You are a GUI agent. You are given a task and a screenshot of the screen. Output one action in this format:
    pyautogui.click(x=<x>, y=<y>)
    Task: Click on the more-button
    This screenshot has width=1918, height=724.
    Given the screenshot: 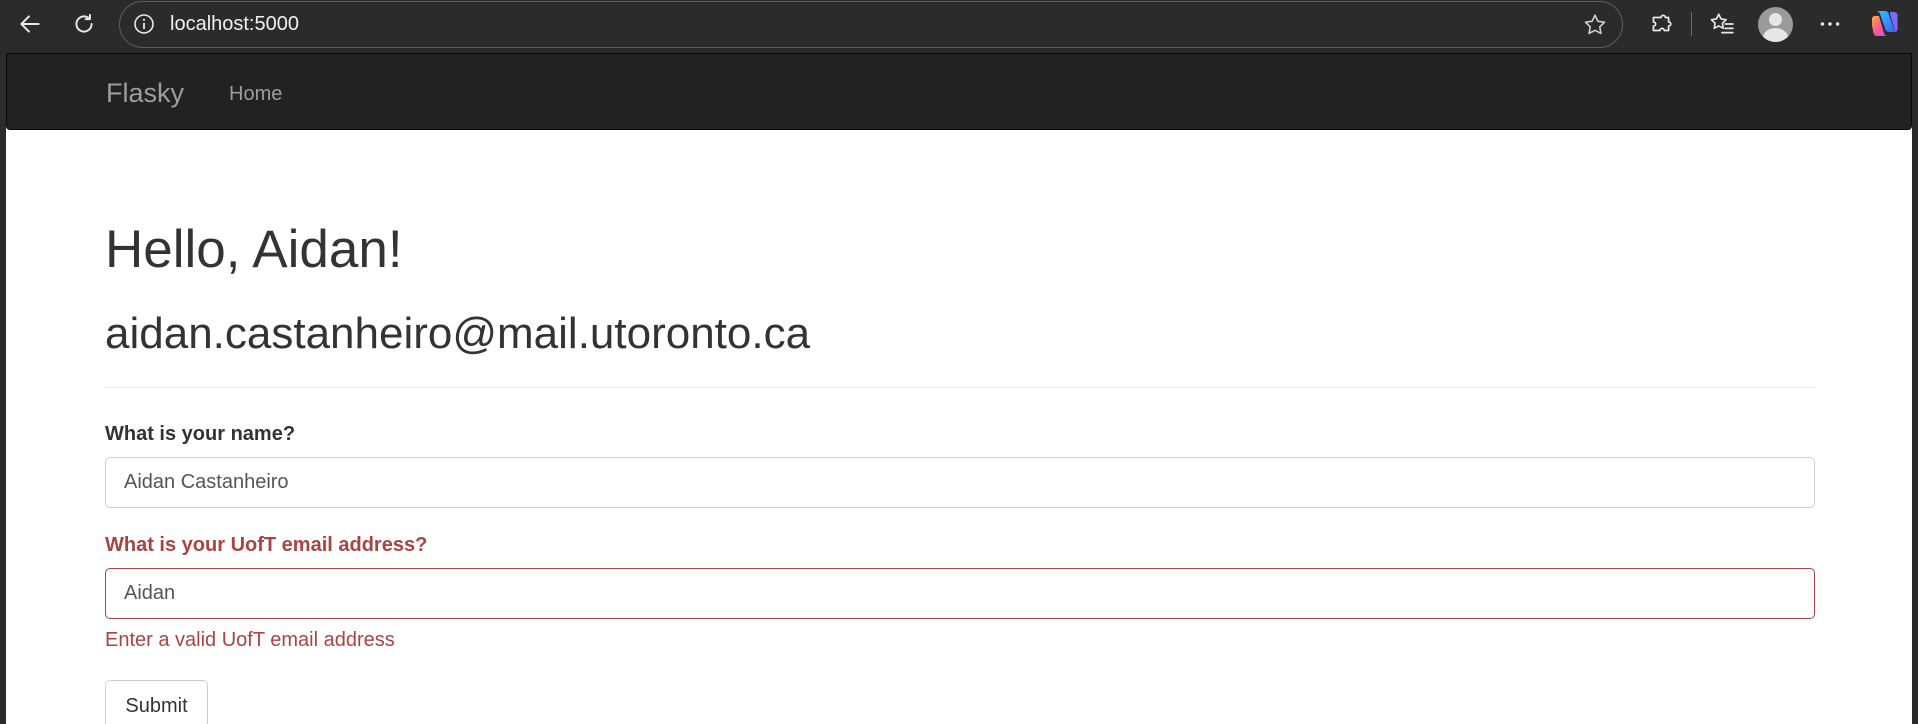 What is the action you would take?
    pyautogui.click(x=1830, y=24)
    